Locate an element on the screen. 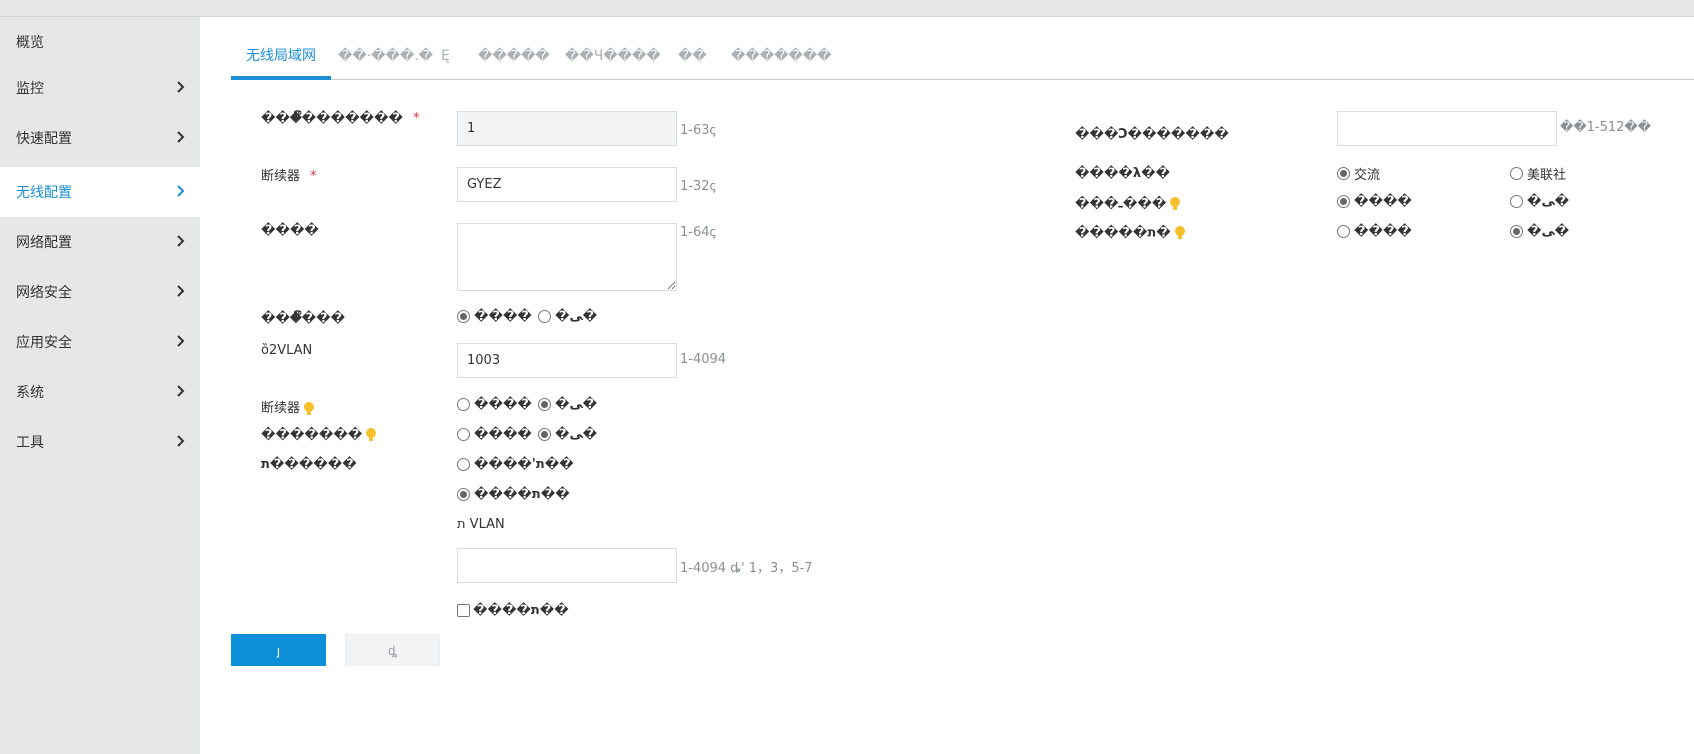 The height and width of the screenshot is (754, 1694). sidebar-item-label: 概览 is located at coordinates (30, 43).